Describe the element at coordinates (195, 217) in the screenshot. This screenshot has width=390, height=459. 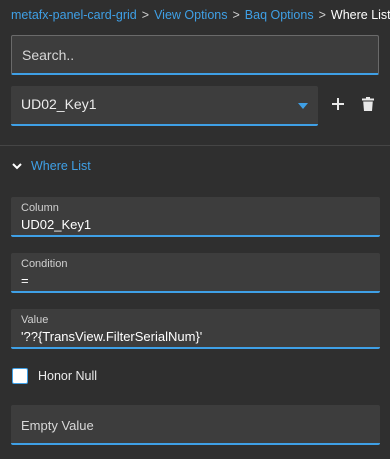
I see `column-field: Column UD02_Key1` at that location.